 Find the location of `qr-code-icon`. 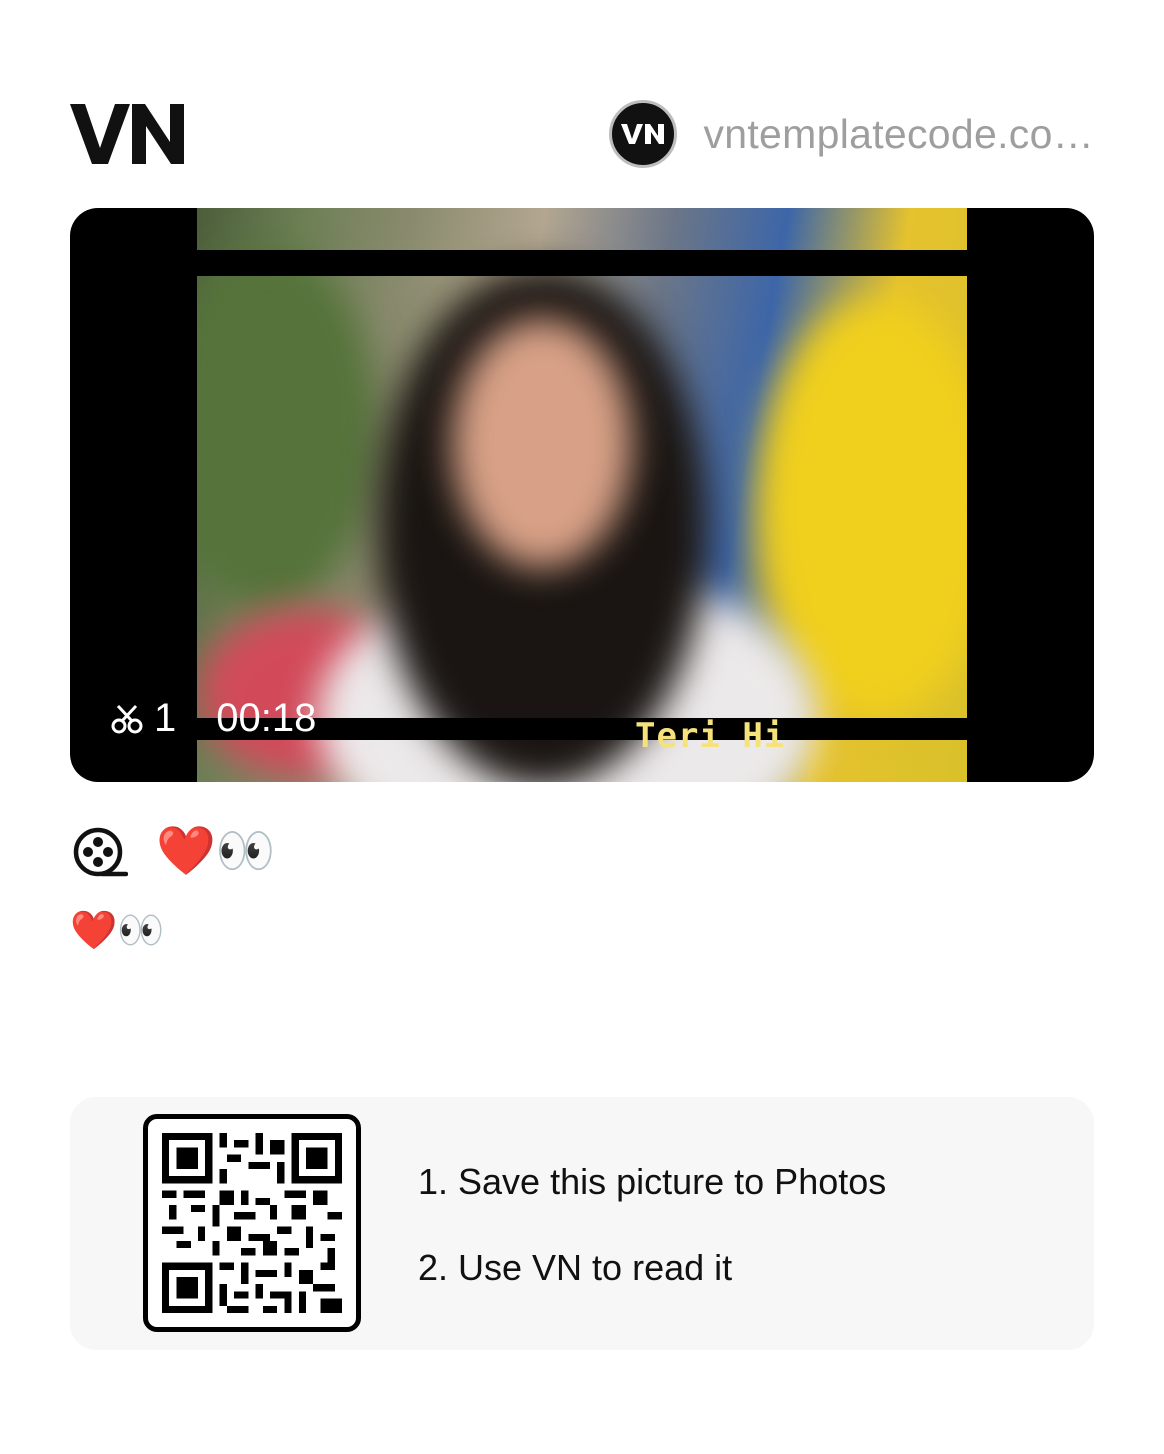

qr-code-icon is located at coordinates (252, 1223).